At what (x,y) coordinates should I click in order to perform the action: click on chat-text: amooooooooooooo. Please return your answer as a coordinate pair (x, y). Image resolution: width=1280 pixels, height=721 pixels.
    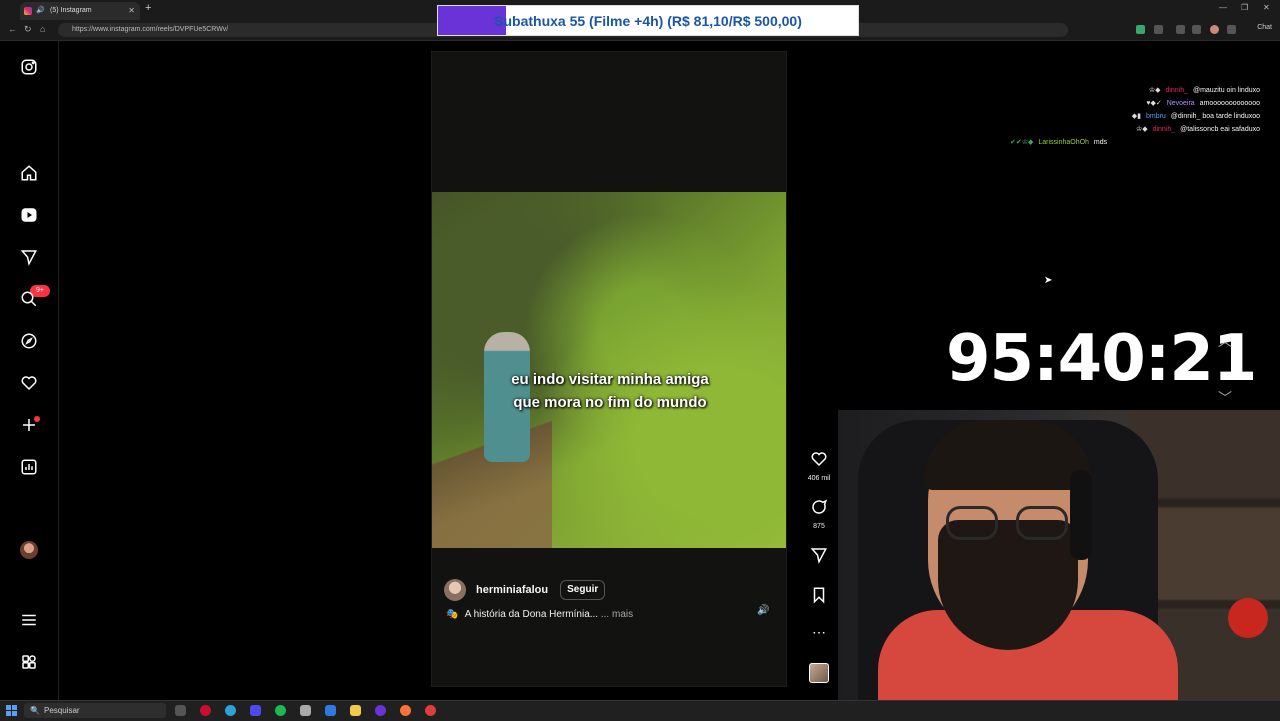
    Looking at the image, I should click on (1229, 103).